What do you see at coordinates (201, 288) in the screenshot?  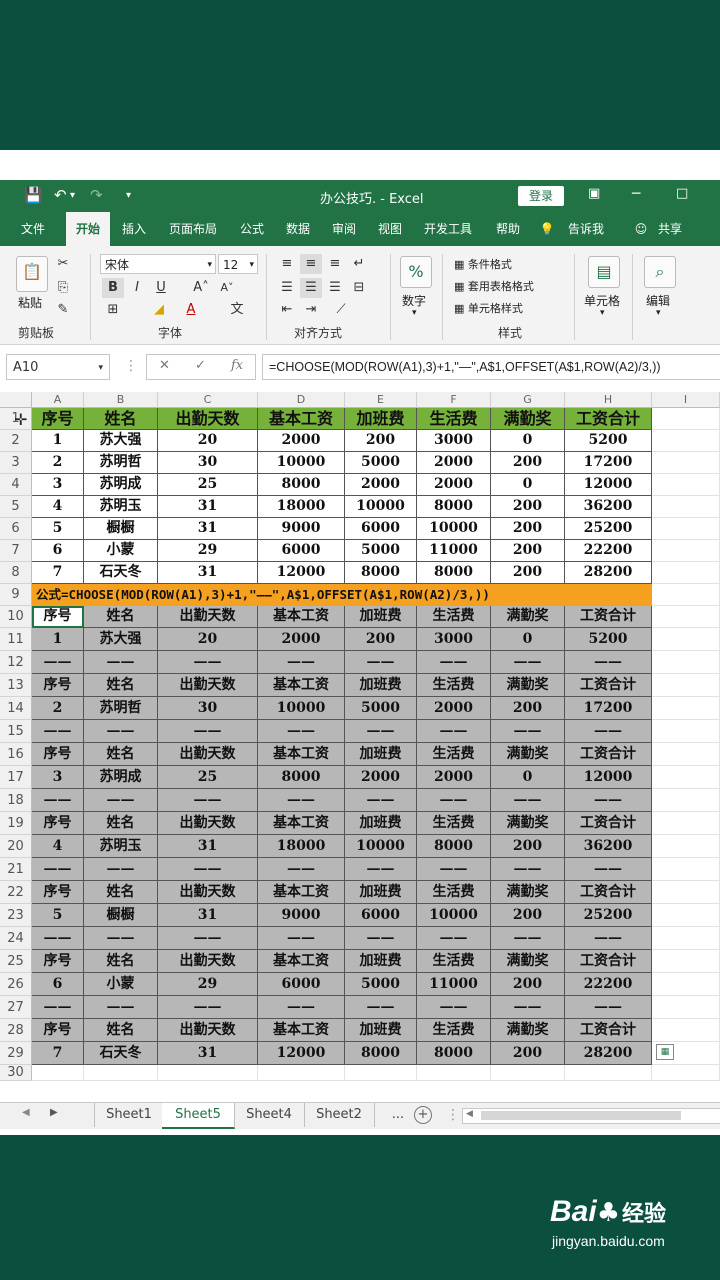 I see `increase-font-icon: A˄` at bounding box center [201, 288].